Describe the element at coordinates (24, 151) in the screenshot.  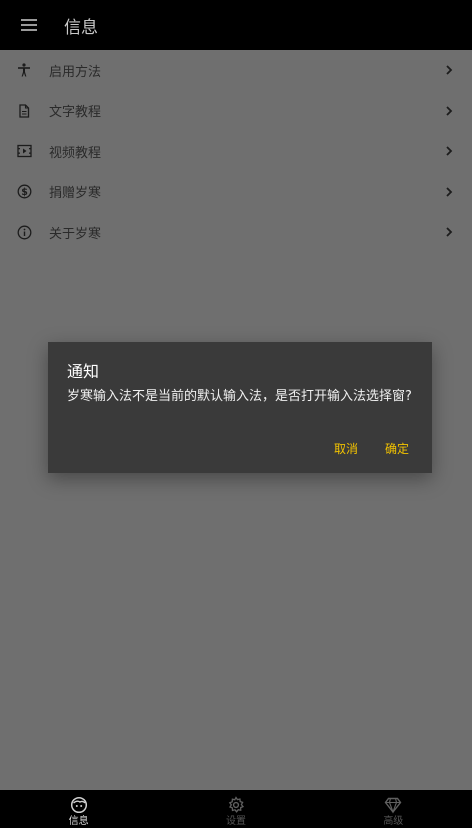
I see `video-icon` at that location.